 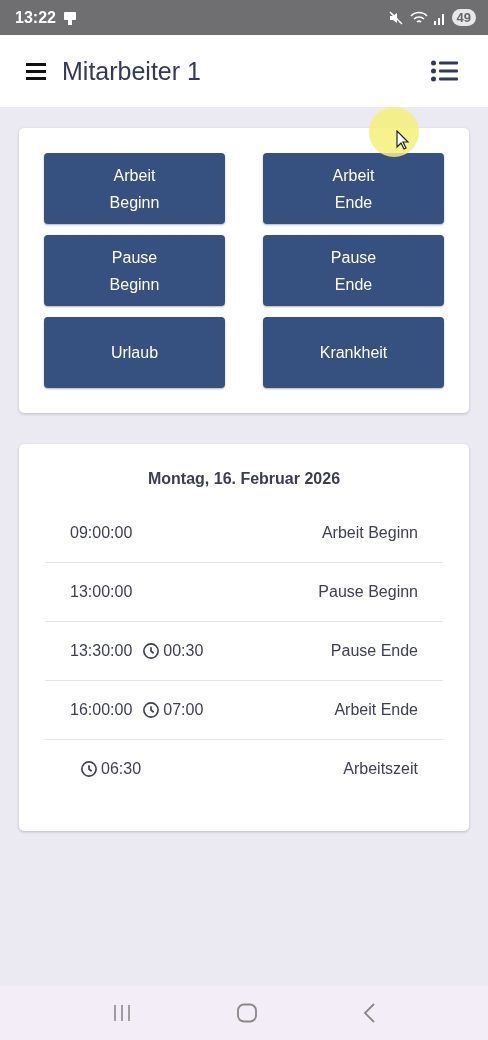 I want to click on wifi-icon, so click(x=418, y=17).